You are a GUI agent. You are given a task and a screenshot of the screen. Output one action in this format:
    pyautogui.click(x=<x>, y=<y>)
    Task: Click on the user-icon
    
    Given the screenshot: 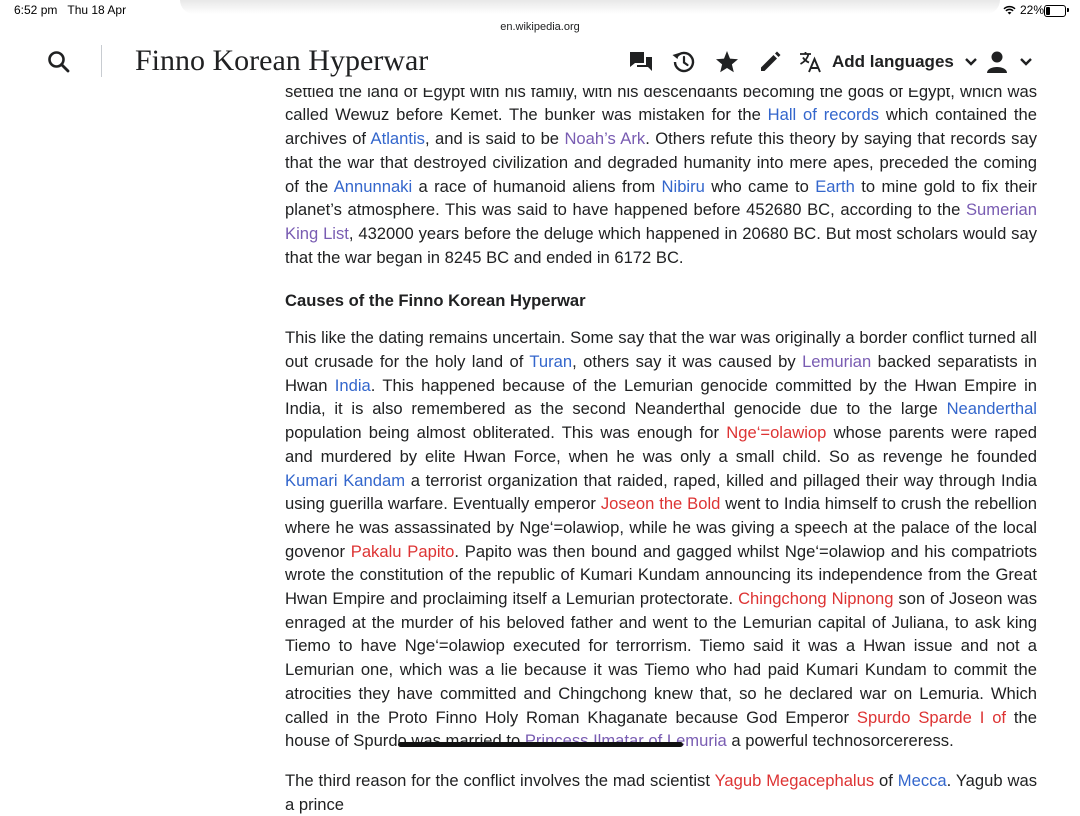 What is the action you would take?
    pyautogui.click(x=997, y=62)
    